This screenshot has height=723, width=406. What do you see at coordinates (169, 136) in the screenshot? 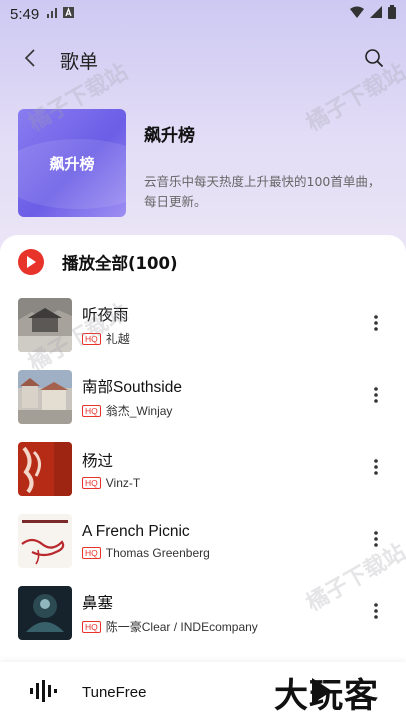
I see `playlist-name: 飙升榜` at bounding box center [169, 136].